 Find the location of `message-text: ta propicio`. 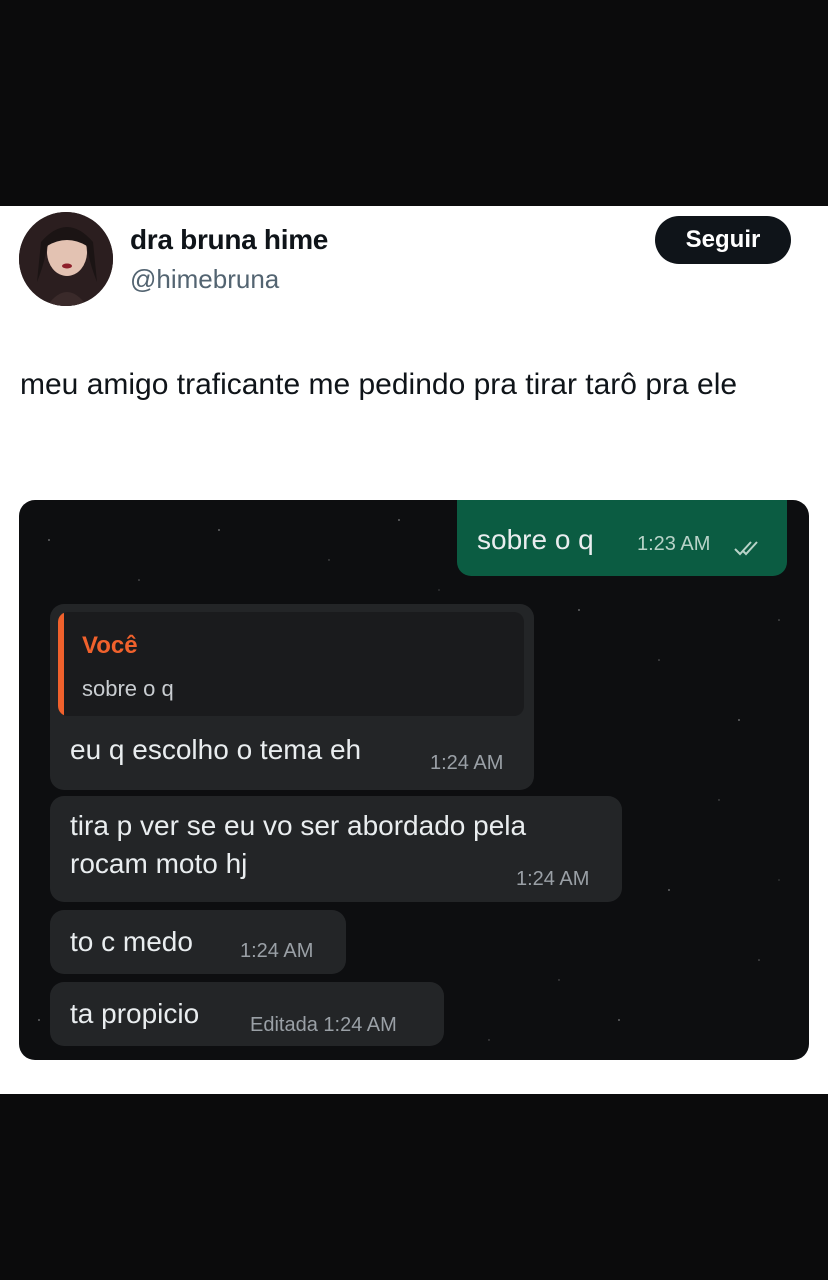

message-text: ta propicio is located at coordinates (135, 1013).